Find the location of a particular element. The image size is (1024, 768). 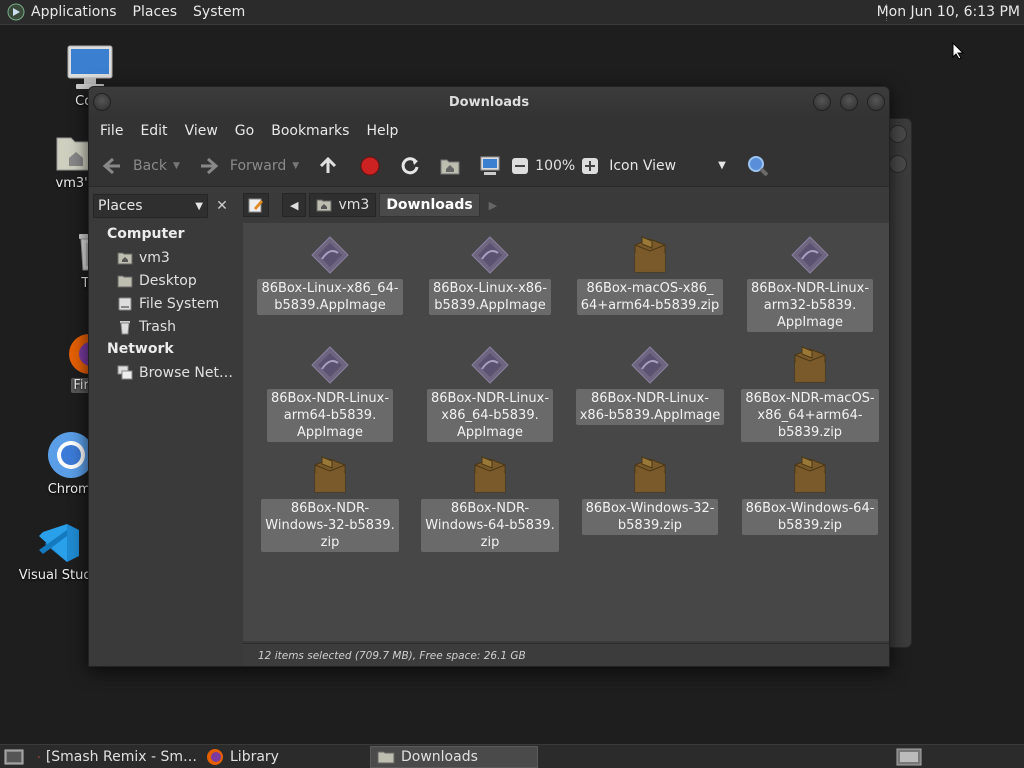

breadcrumb-scroll-right-button: ▶ is located at coordinates (493, 205).